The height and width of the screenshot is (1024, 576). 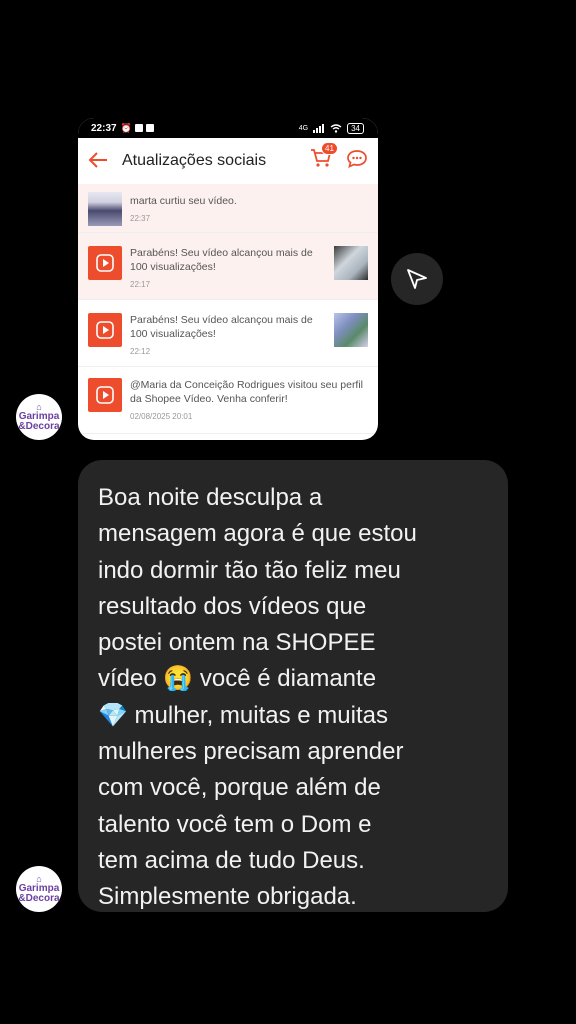 I want to click on page-title: Atualizações sociais, so click(x=194, y=160).